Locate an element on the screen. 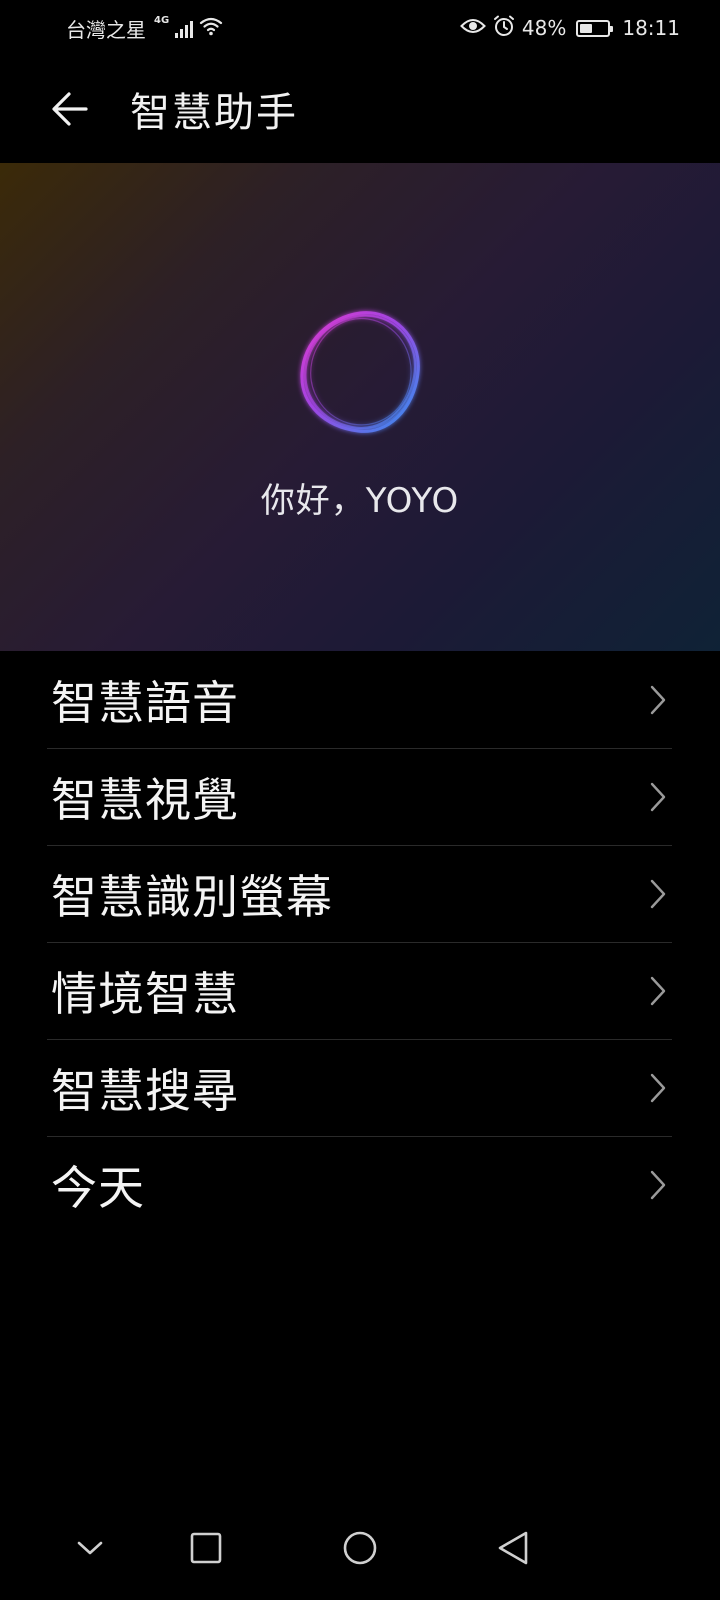 The height and width of the screenshot is (1600, 720). nav-recents-button is located at coordinates (206, 1548).